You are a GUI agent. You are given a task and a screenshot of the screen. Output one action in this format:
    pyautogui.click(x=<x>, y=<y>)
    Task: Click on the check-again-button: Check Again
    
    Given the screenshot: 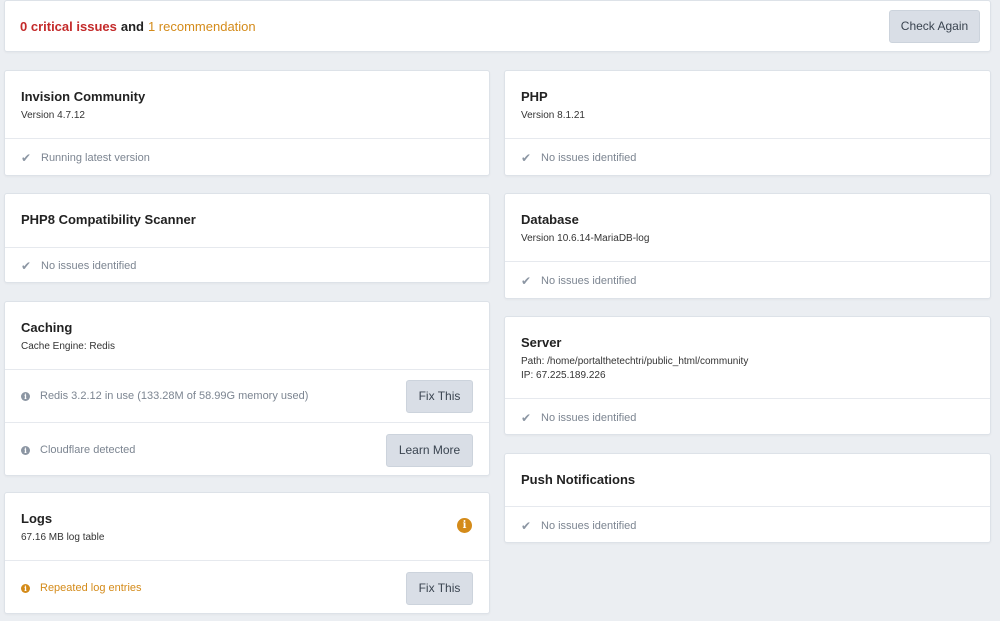 What is the action you would take?
    pyautogui.click(x=934, y=26)
    